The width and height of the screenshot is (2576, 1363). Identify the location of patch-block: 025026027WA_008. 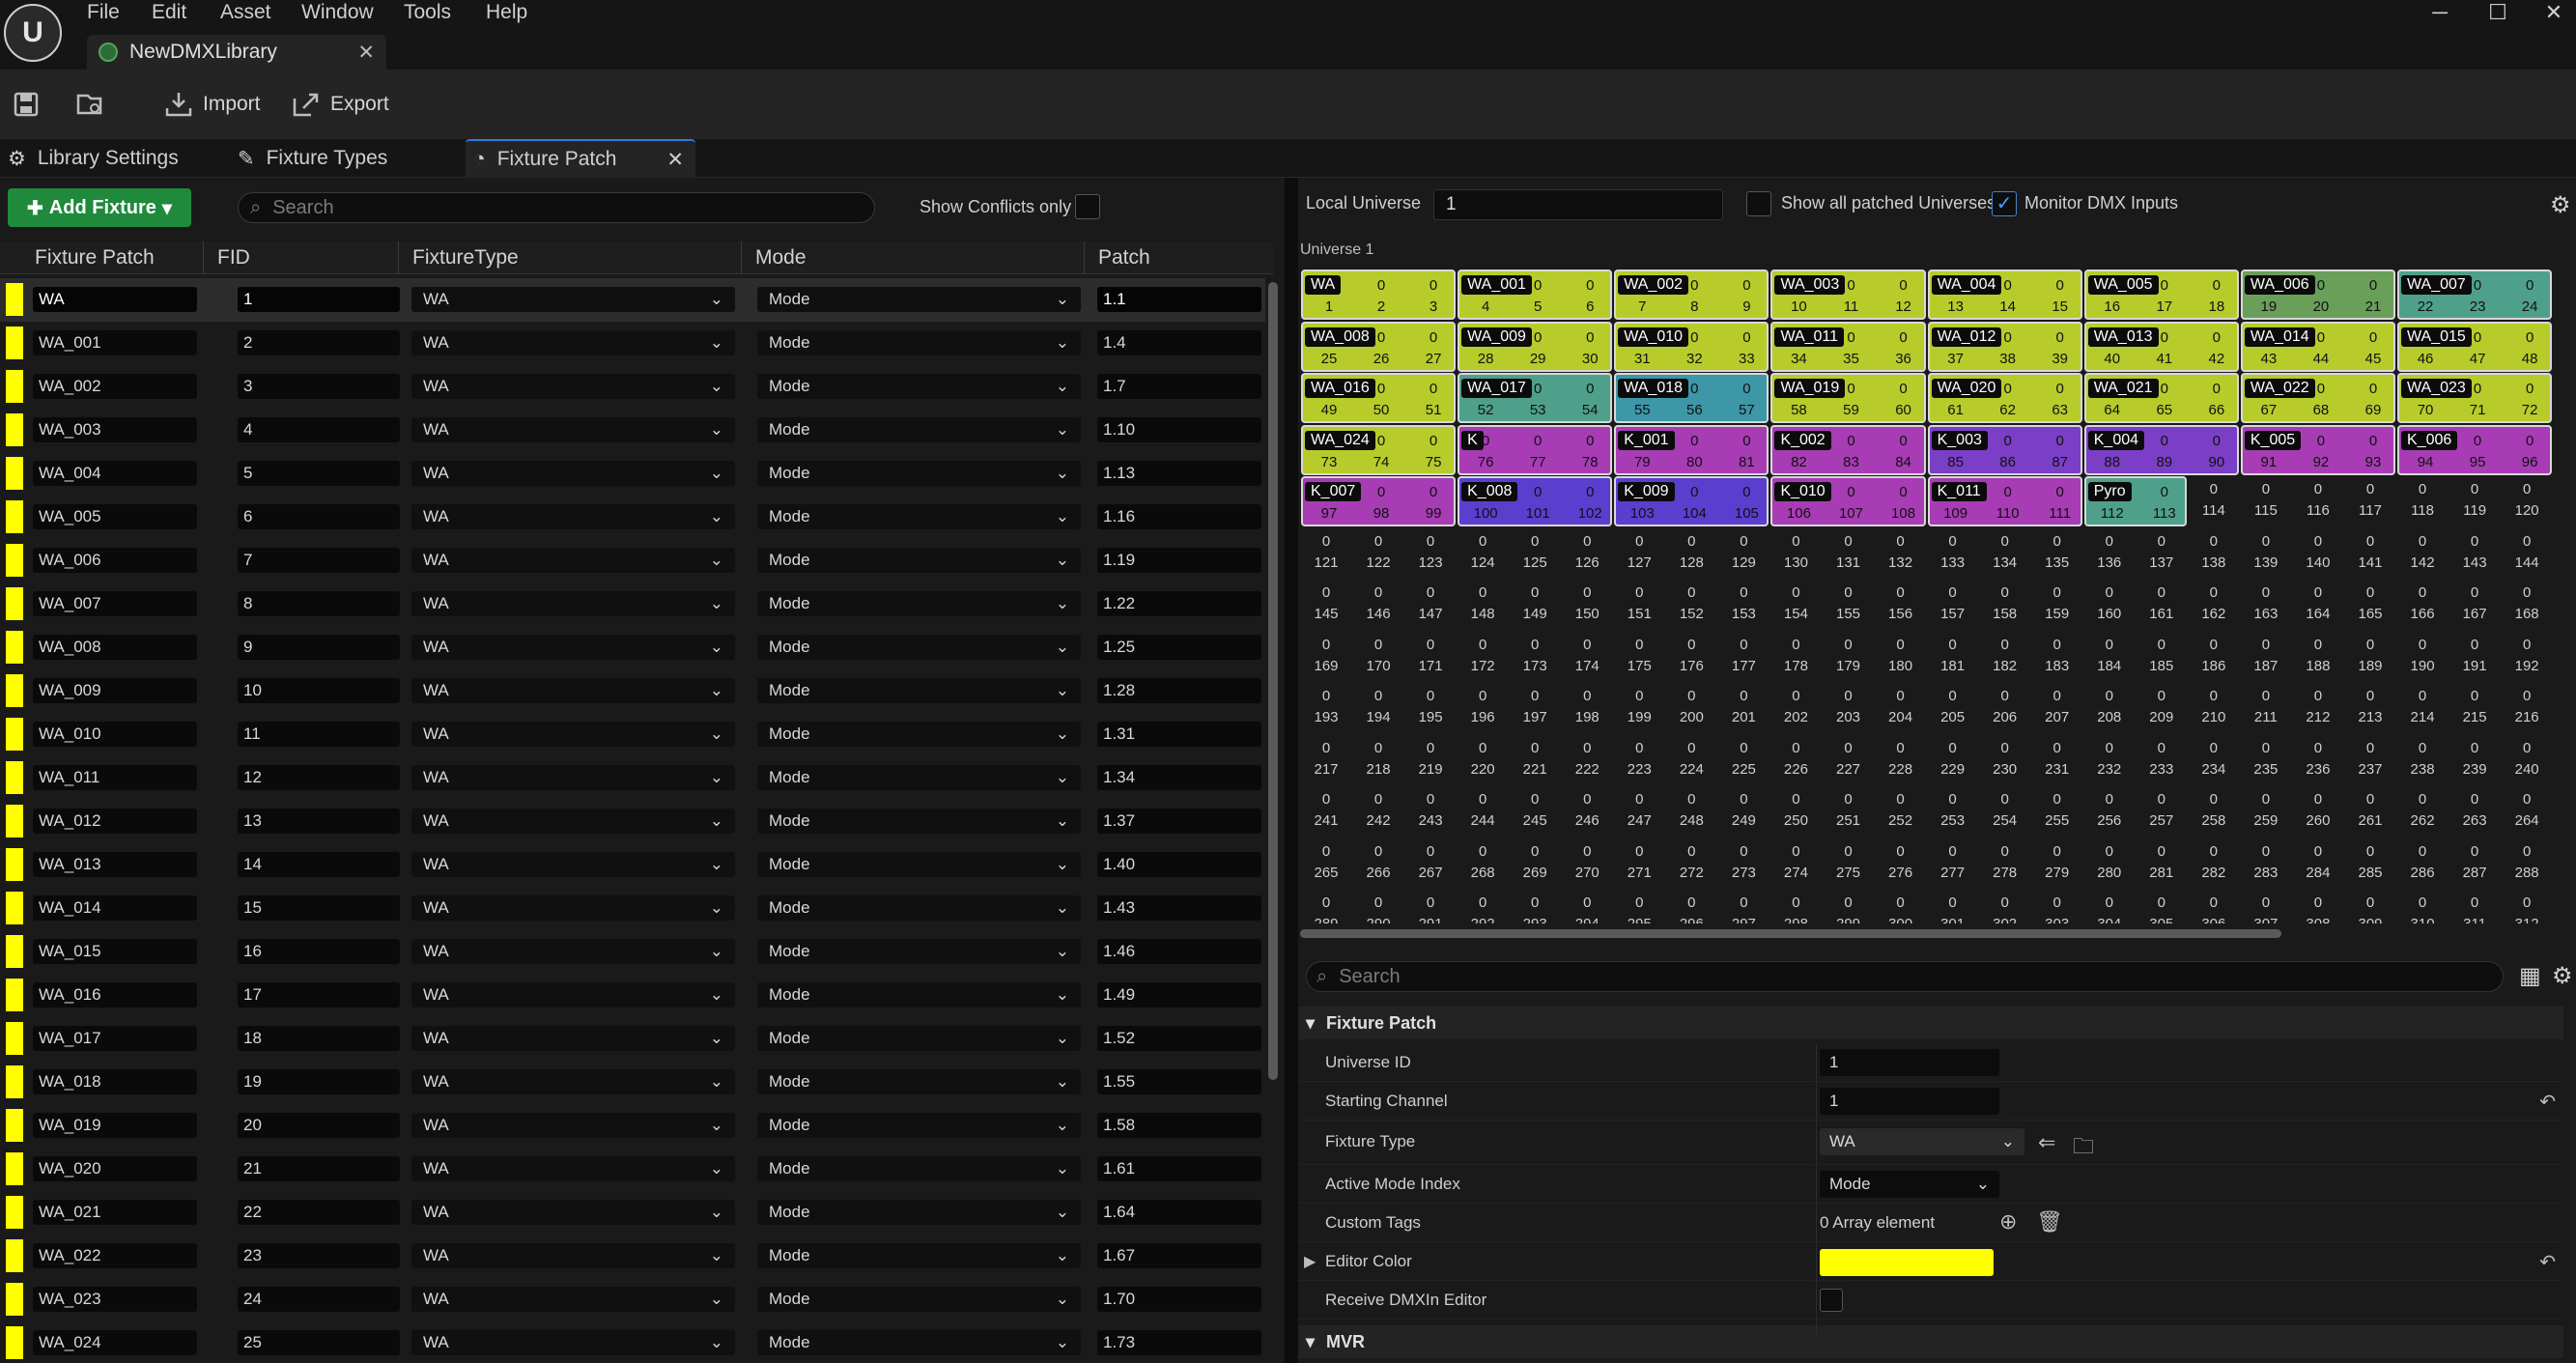
(1379, 346).